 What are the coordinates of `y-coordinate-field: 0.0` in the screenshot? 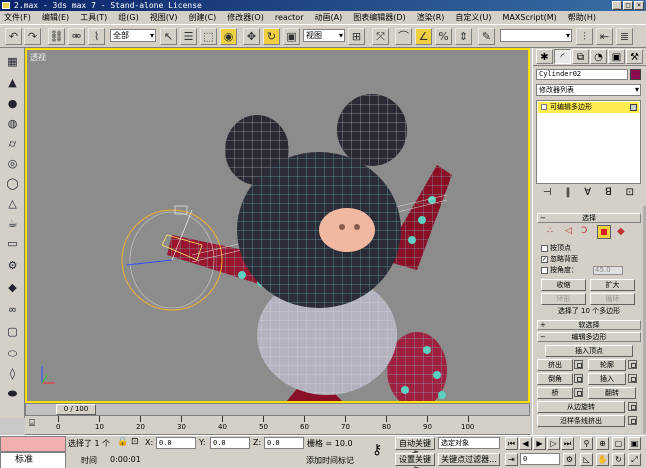 It's located at (230, 443).